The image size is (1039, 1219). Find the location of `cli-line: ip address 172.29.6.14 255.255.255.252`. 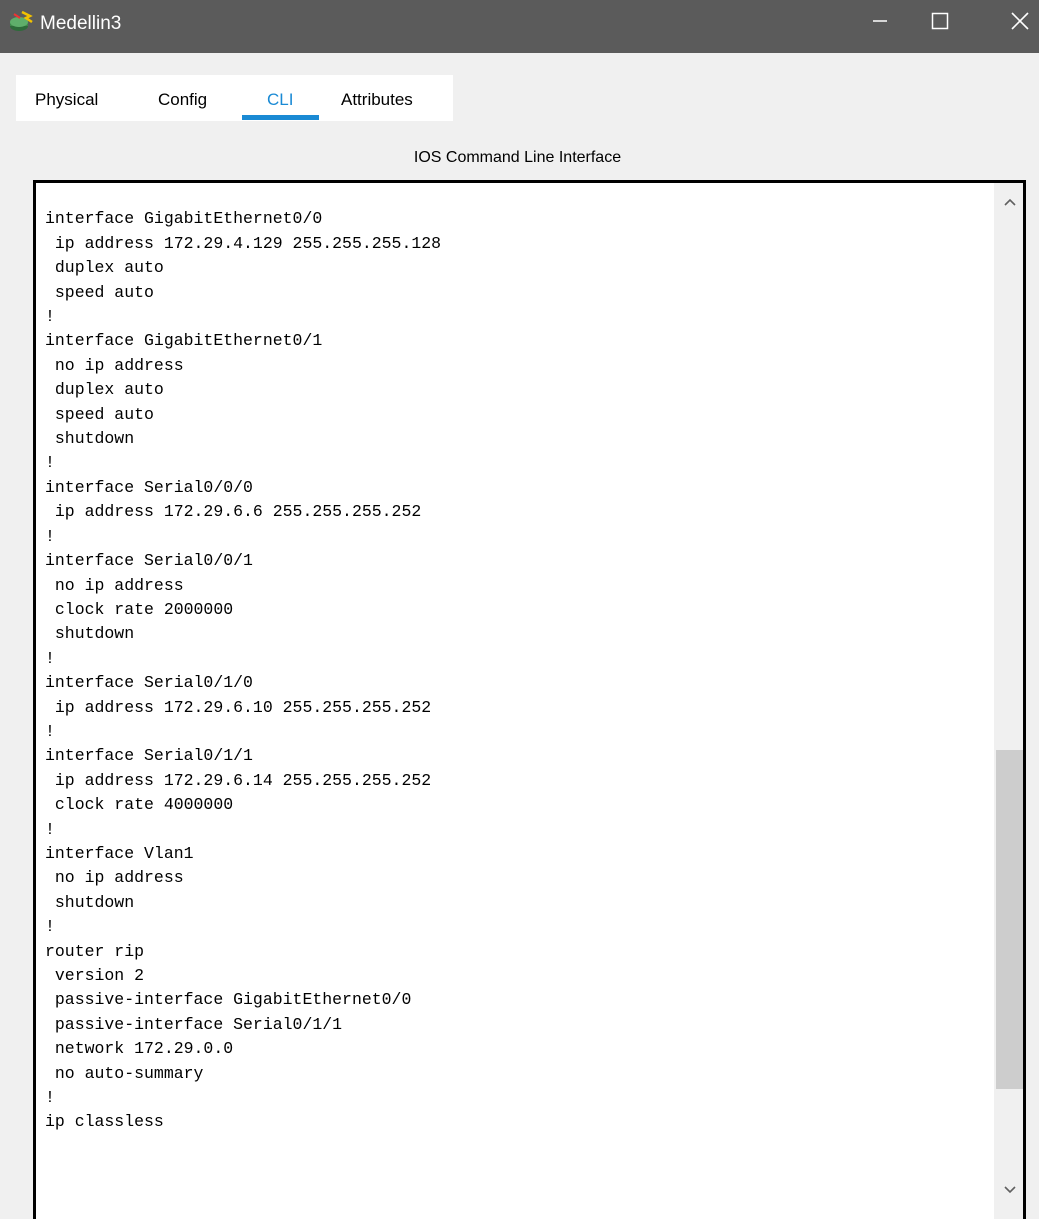

cli-line: ip address 172.29.6.14 255.255.255.252 is located at coordinates (238, 780).